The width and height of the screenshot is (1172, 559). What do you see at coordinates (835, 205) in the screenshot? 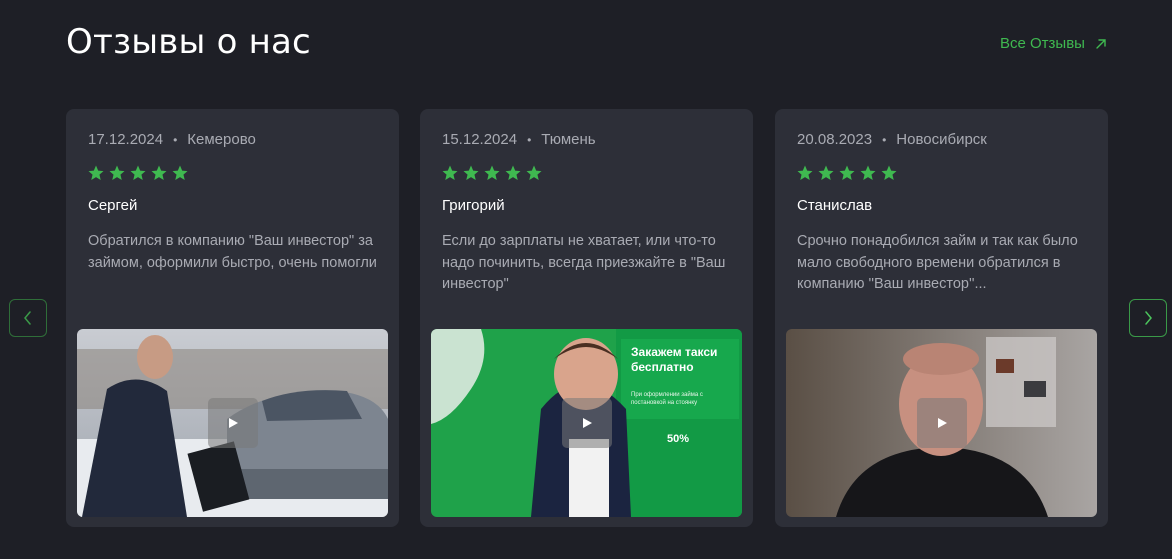
I see `reviewer-name: Станислав` at bounding box center [835, 205].